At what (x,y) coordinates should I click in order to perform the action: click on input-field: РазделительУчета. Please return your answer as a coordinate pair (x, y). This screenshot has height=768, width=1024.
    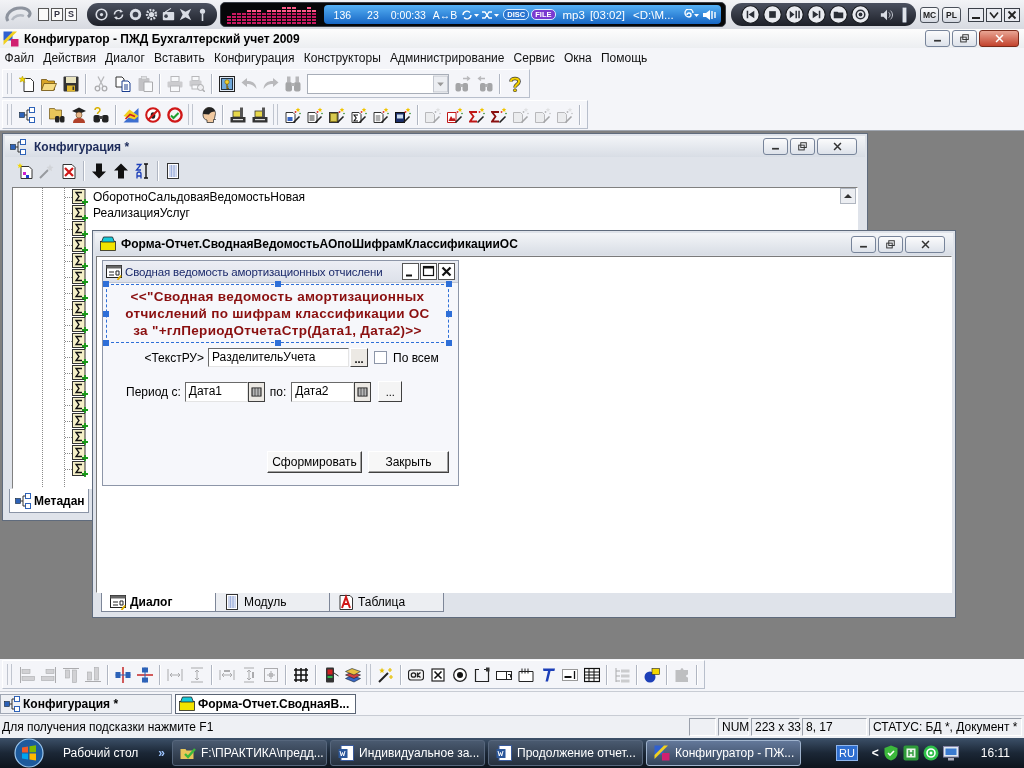
    Looking at the image, I should click on (278, 357).